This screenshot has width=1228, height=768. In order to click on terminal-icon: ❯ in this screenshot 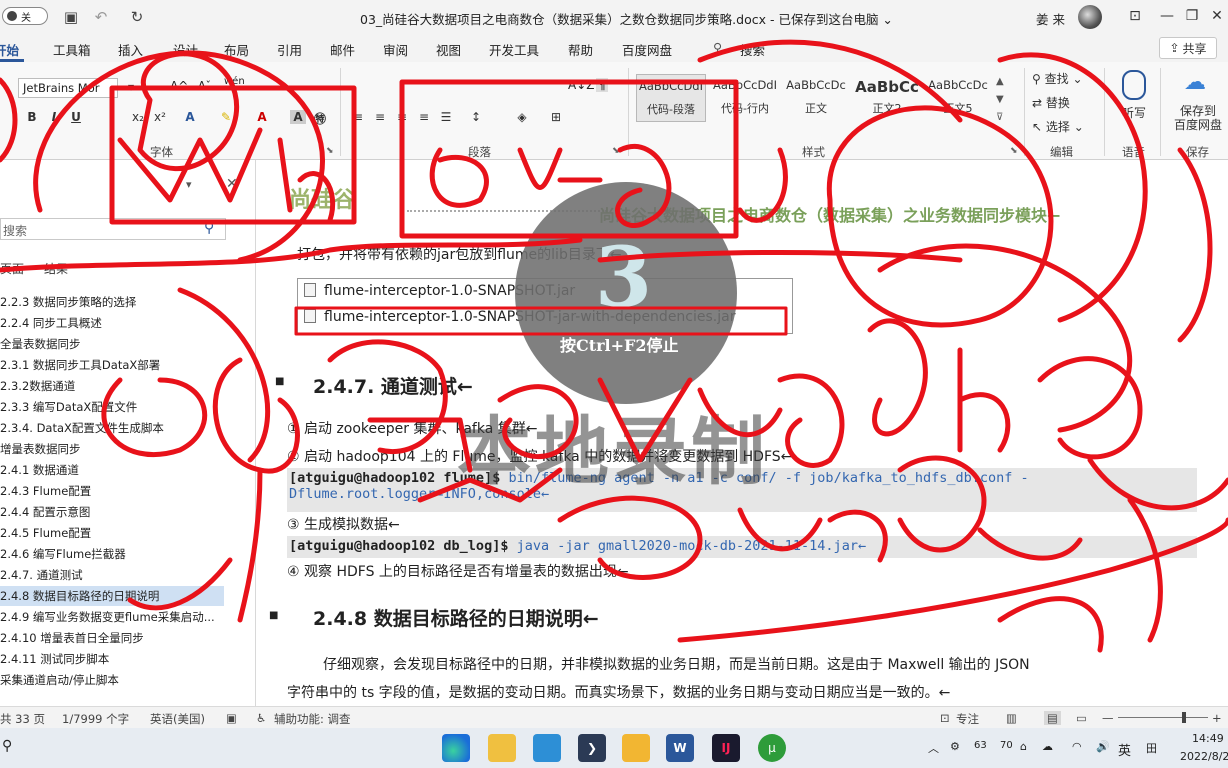, I will do `click(592, 748)`.